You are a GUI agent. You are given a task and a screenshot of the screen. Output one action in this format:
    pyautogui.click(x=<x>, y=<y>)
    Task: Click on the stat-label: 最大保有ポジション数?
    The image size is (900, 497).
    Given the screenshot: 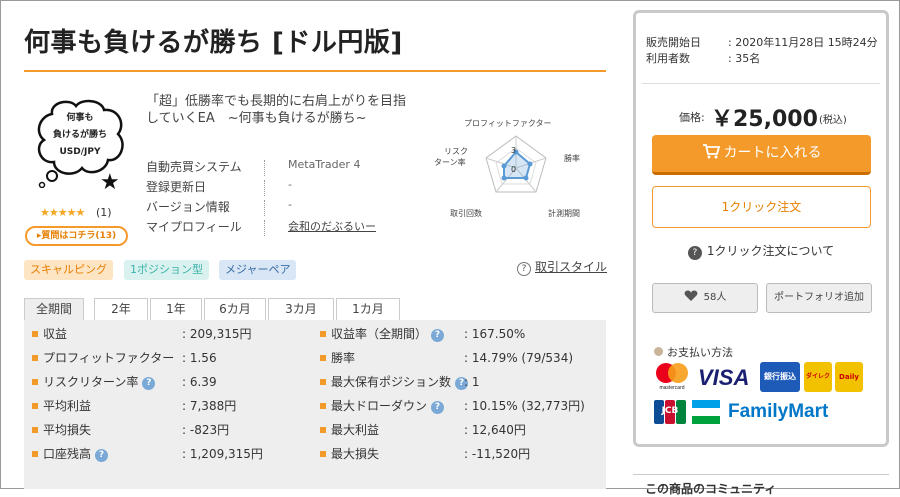 What is the action you would take?
    pyautogui.click(x=394, y=382)
    